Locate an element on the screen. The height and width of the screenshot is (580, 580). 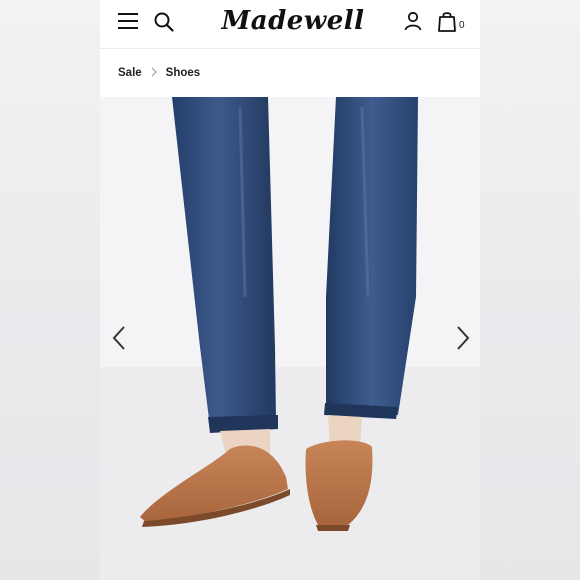
bag-count-badge: 0 is located at coordinates (462, 25).